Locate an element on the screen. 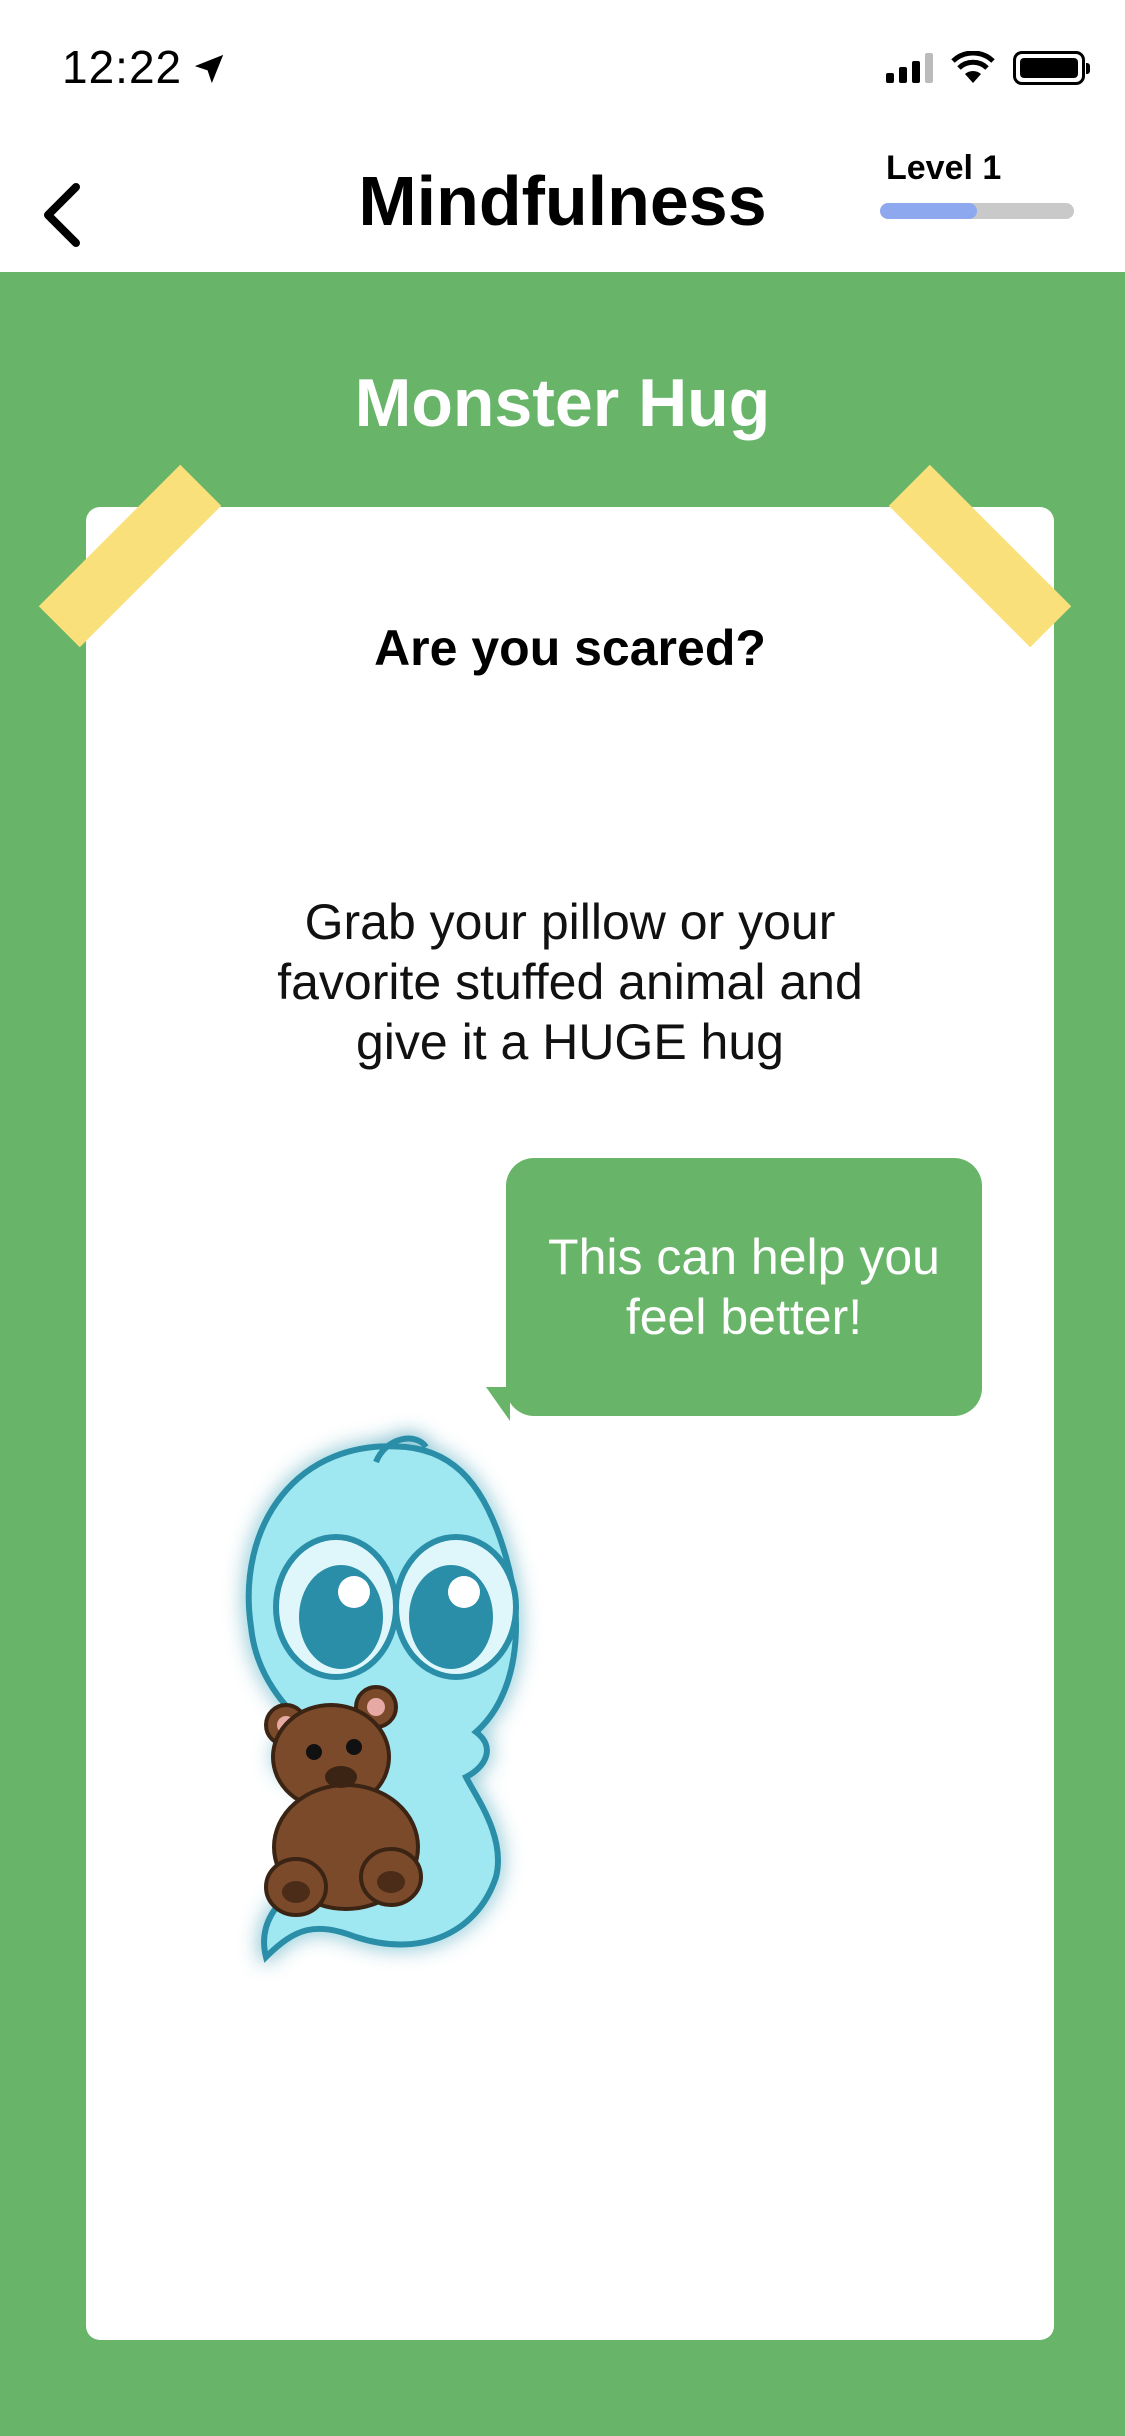  activity-title: Monster Hug is located at coordinates (562, 403).